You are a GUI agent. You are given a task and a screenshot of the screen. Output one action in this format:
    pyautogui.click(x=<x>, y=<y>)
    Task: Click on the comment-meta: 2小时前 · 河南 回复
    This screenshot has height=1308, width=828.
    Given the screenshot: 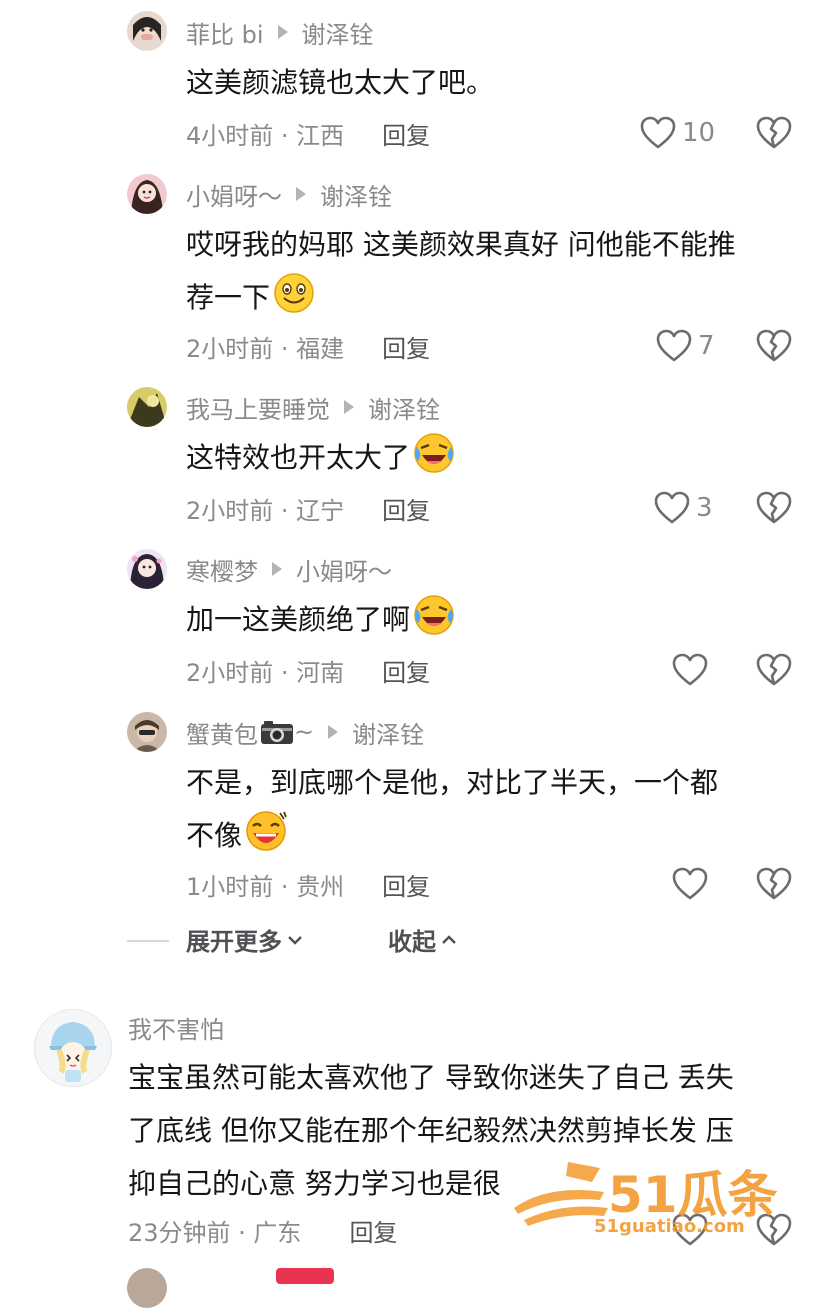 What is the action you would take?
    pyautogui.click(x=308, y=670)
    